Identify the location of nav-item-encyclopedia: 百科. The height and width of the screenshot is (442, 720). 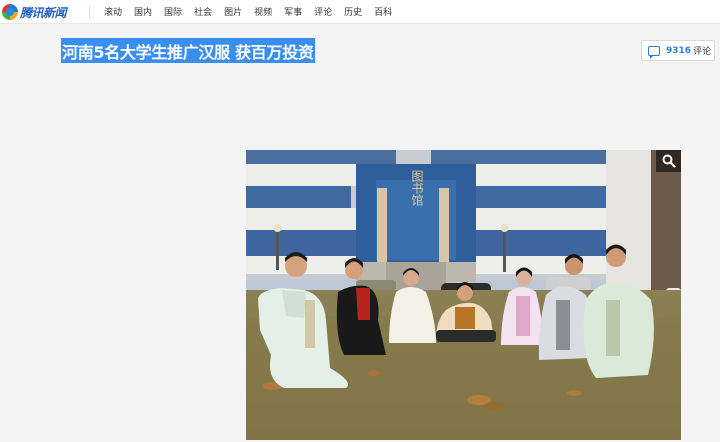
(383, 11).